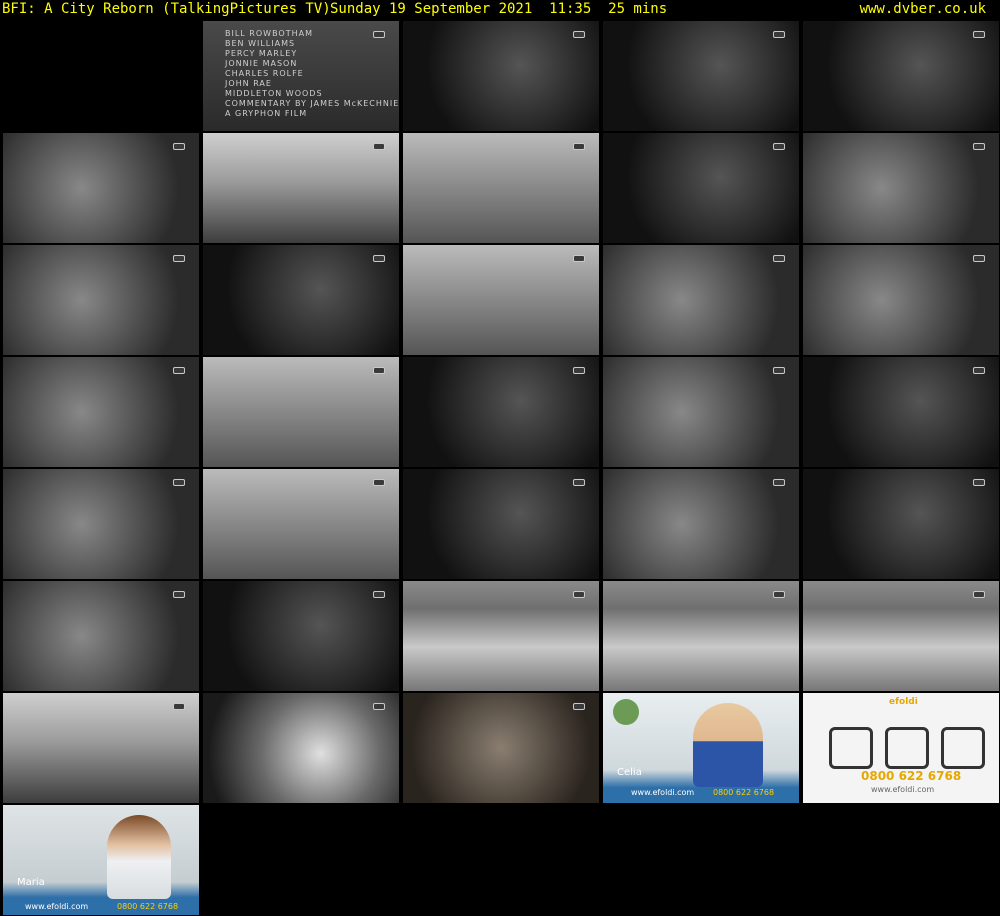 The image size is (1000, 916). I want to click on site-link: www.dvber.co.uk, so click(923, 9).